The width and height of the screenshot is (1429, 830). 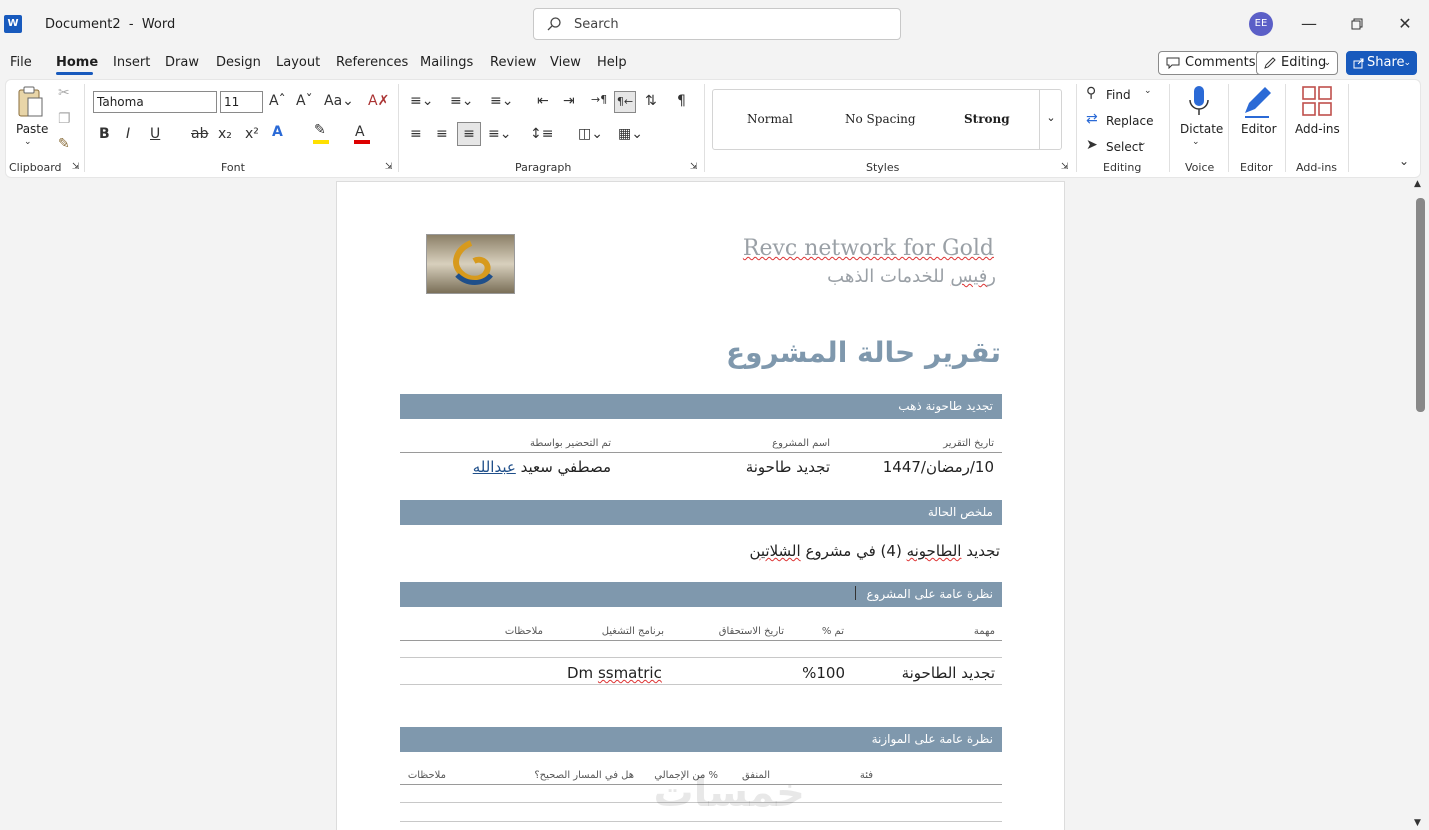 What do you see at coordinates (277, 101) in the screenshot?
I see `grow-font-icon: Aˆ` at bounding box center [277, 101].